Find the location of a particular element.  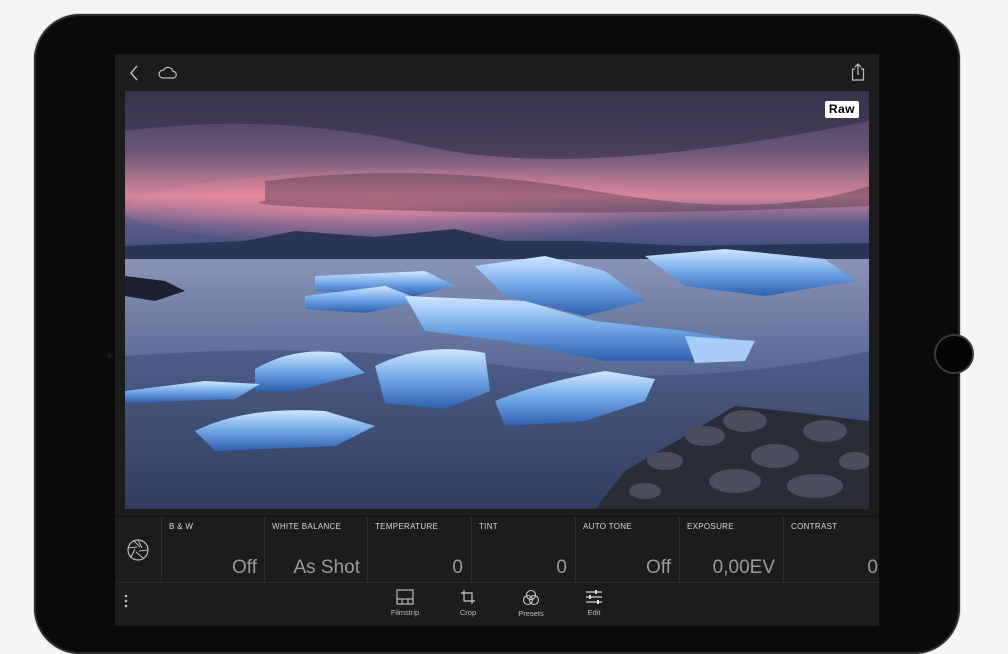

tool-filmstrip: Filmstrip is located at coordinates (405, 607).